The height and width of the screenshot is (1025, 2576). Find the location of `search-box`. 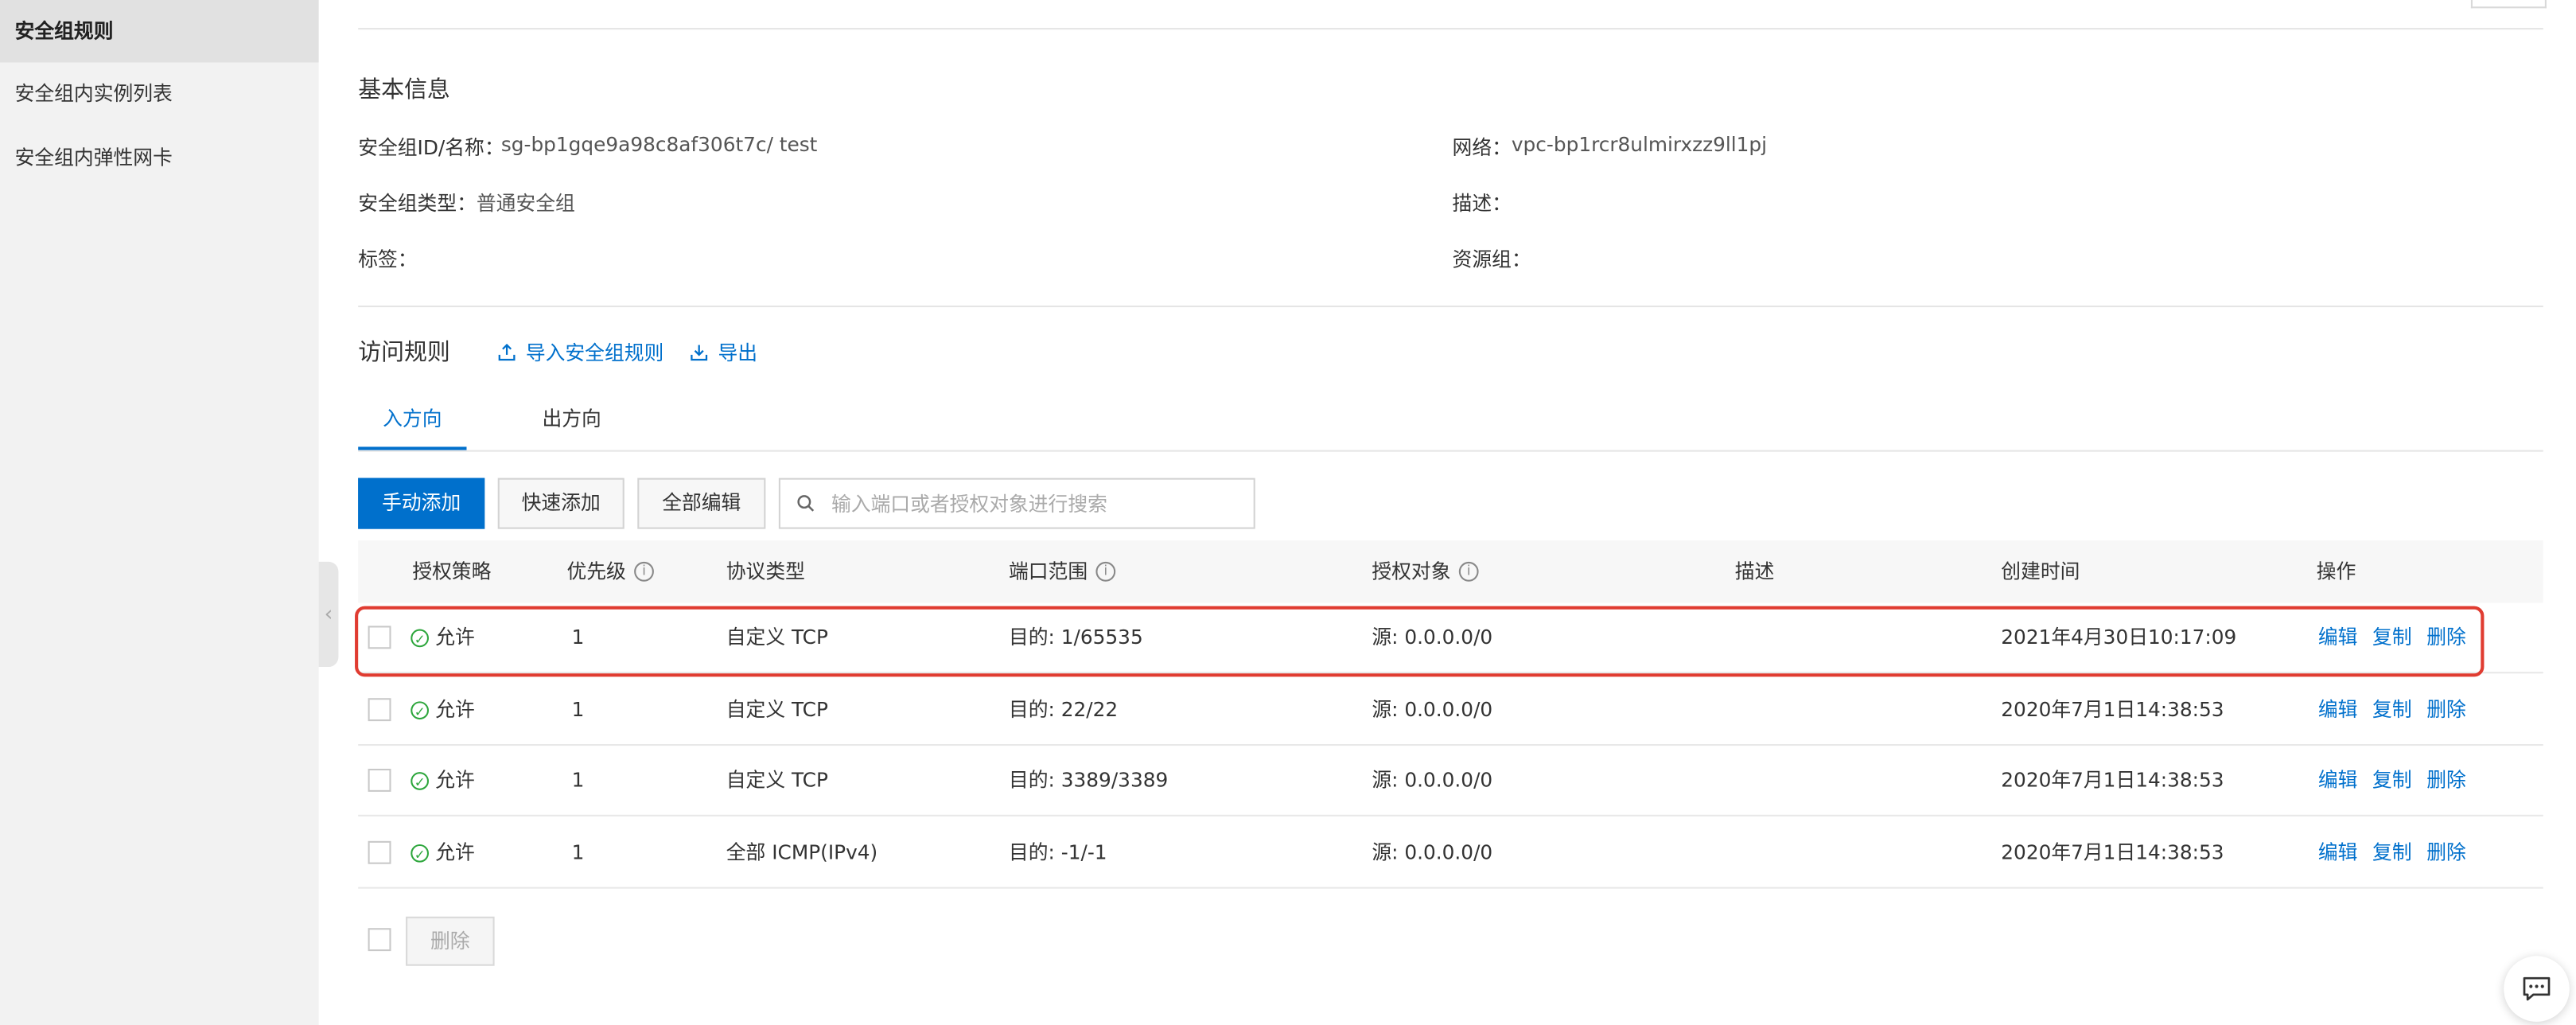

search-box is located at coordinates (1017, 503).